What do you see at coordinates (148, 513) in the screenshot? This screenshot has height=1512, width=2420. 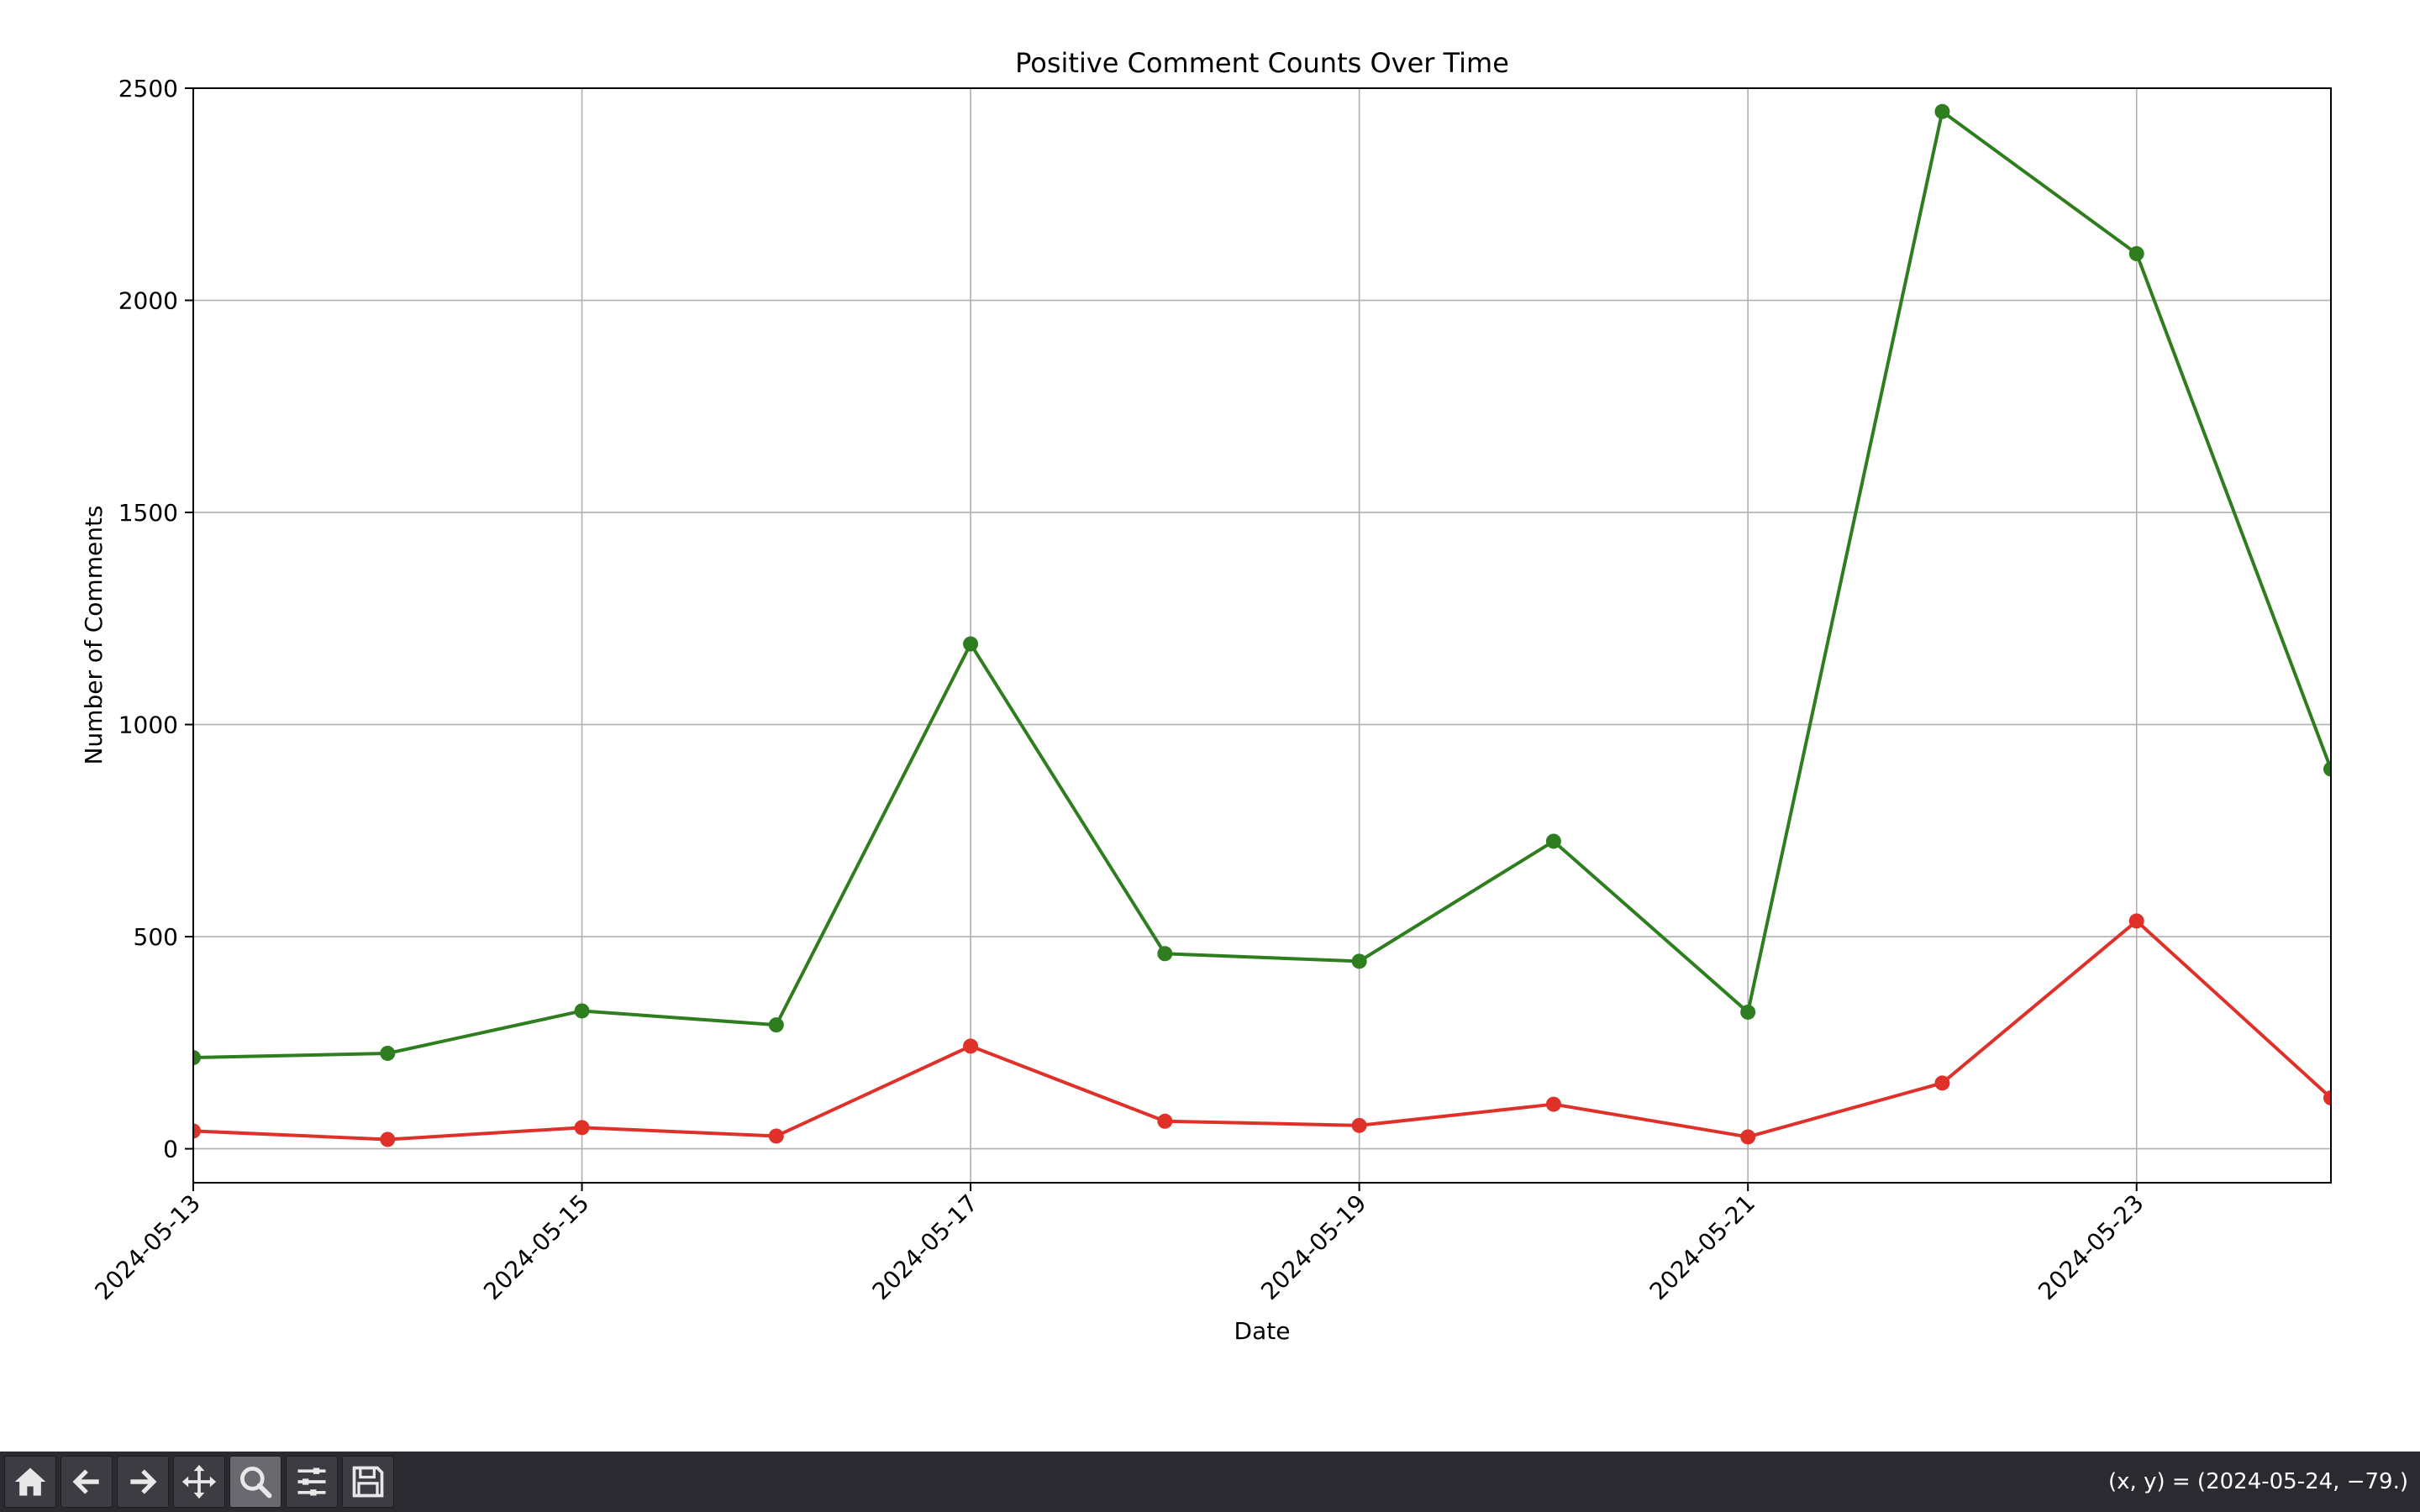 I see `y-tick-label: 1500` at bounding box center [148, 513].